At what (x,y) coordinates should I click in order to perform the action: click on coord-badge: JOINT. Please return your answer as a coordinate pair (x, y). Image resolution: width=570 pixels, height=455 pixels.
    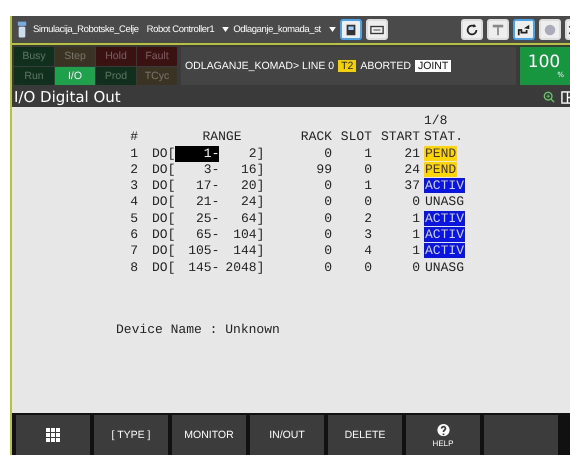
    Looking at the image, I should click on (433, 66).